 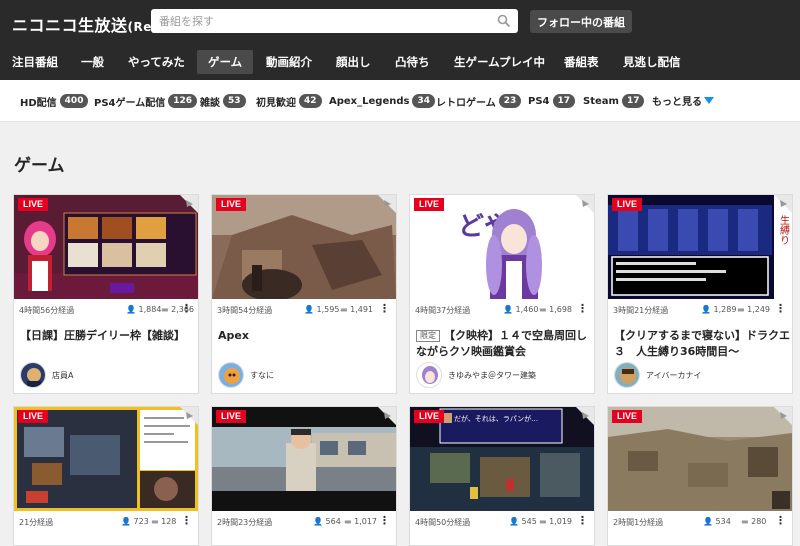 I want to click on program-meta: 3時間54分経過 👤 1,595 ▬ 1,491 ⋮, so click(x=303, y=308).